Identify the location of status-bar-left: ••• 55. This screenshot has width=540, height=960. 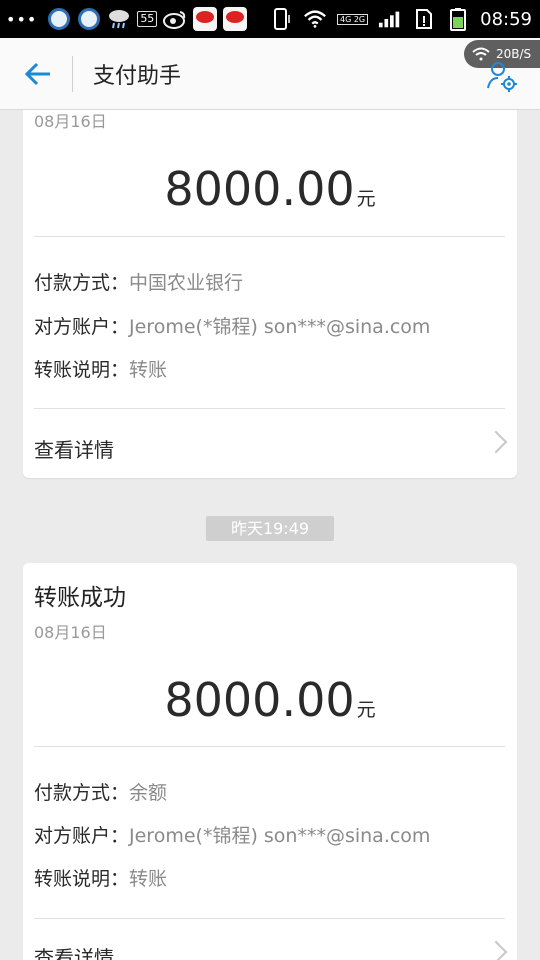
(127, 19).